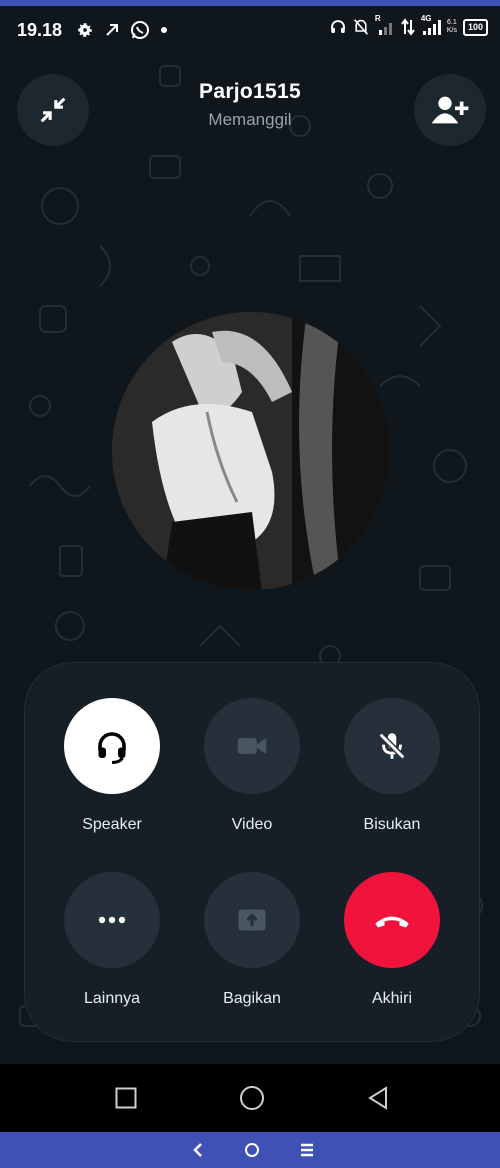 This screenshot has width=500, height=1168. What do you see at coordinates (431, 25) in the screenshot?
I see `signal-4g-icon: 4G` at bounding box center [431, 25].